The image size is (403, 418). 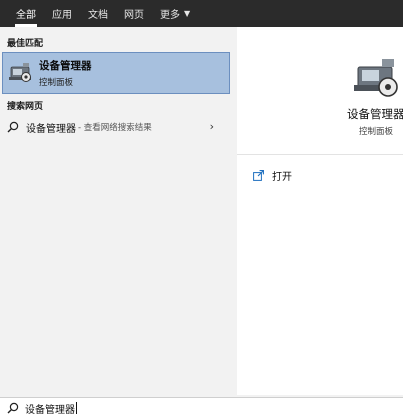 I want to click on open-window-icon, so click(x=258, y=175).